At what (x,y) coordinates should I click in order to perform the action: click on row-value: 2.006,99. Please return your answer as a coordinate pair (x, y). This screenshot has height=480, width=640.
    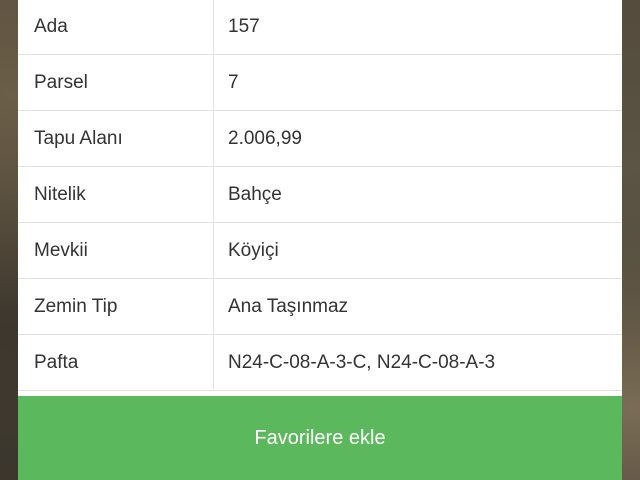
    Looking at the image, I should click on (265, 138).